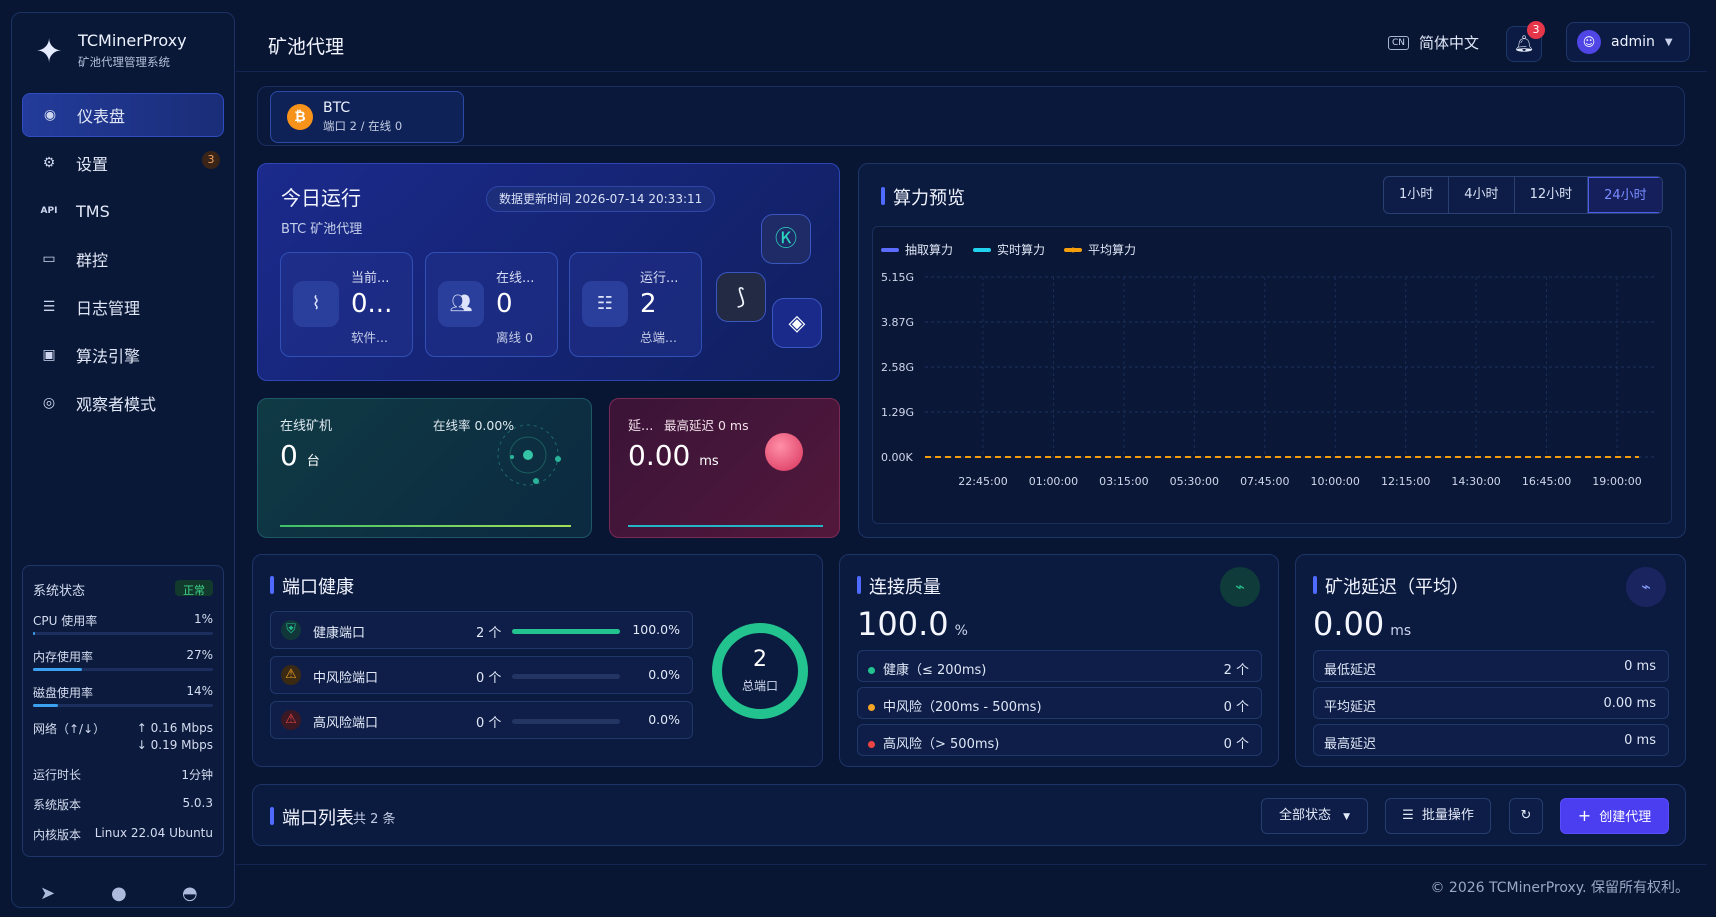 The width and height of the screenshot is (1716, 917). Describe the element at coordinates (57, 775) in the screenshot. I see `uptime-label: 运行时长` at that location.